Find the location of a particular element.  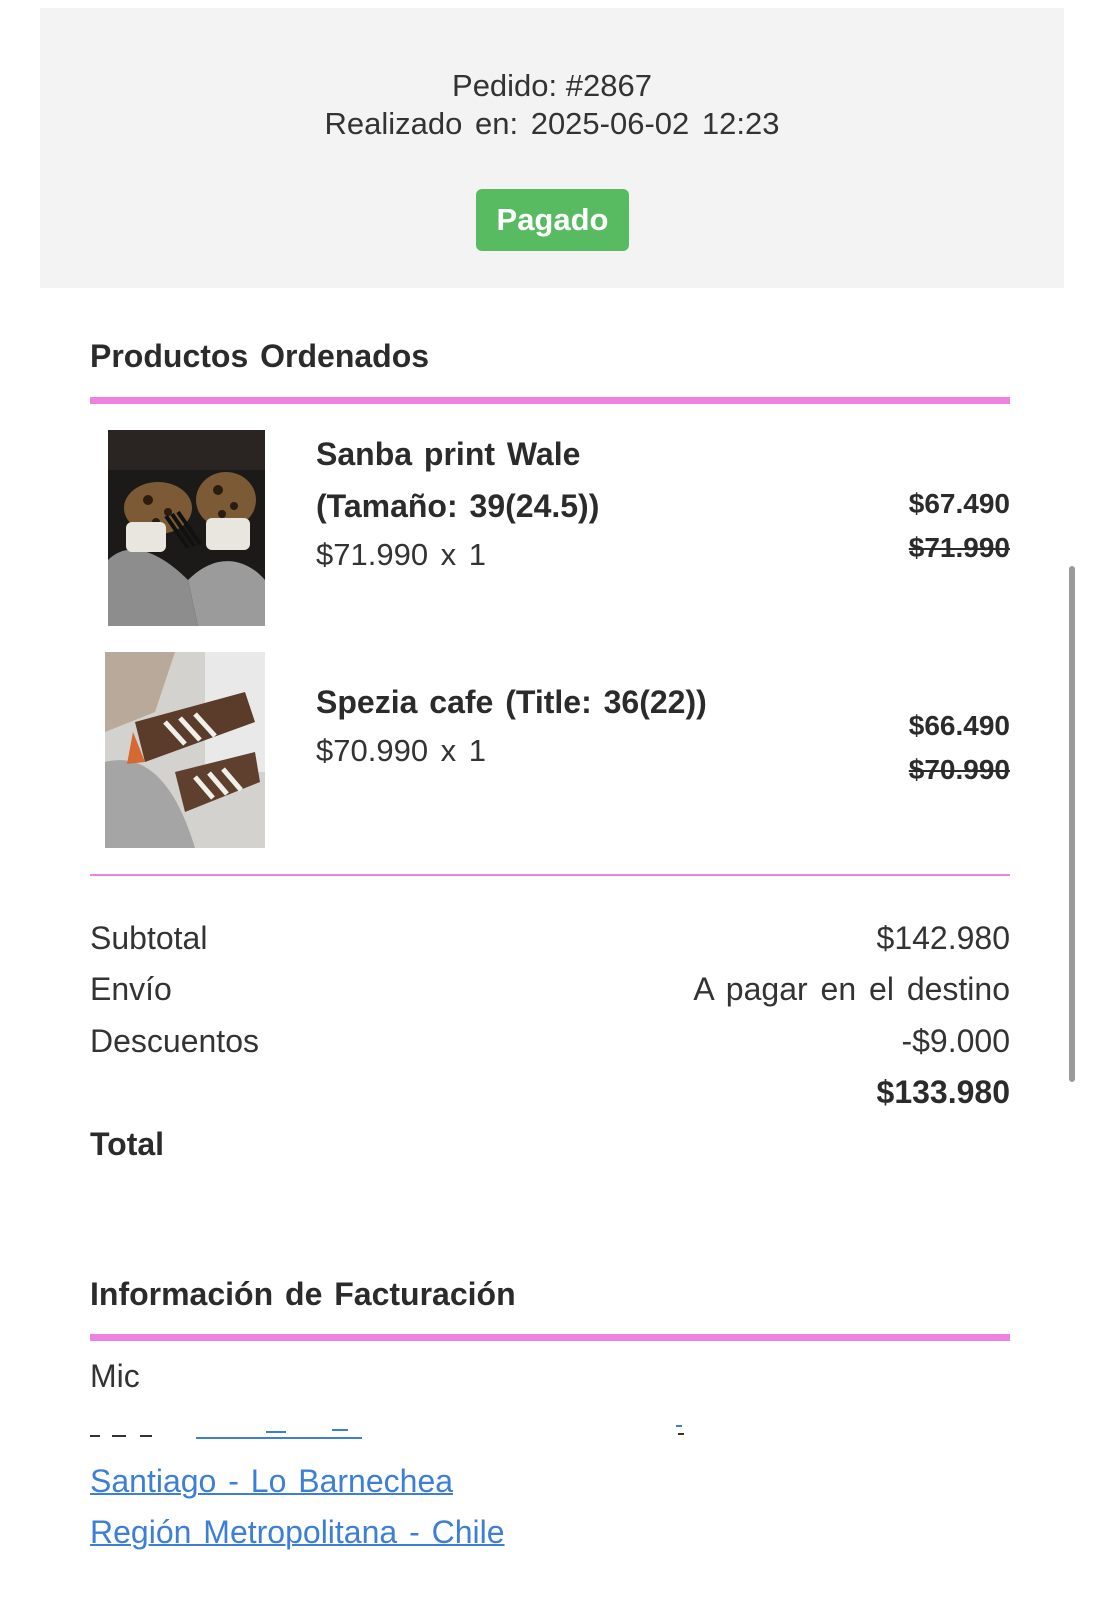

status-badge: Pagado is located at coordinates (552, 220).